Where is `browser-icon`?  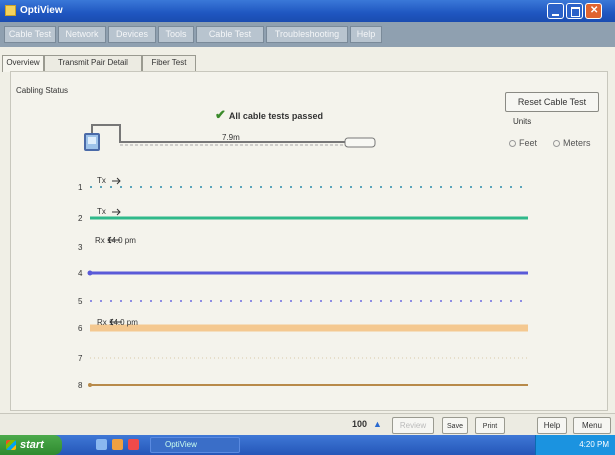
browser-icon is located at coordinates (117, 444).